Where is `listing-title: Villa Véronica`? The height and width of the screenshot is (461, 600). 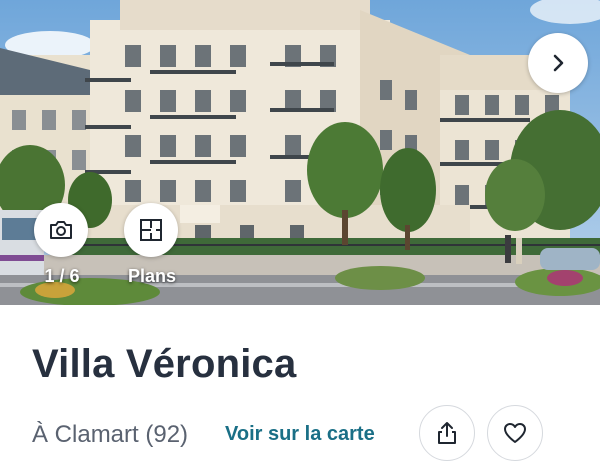
listing-title: Villa Véronica is located at coordinates (164, 364).